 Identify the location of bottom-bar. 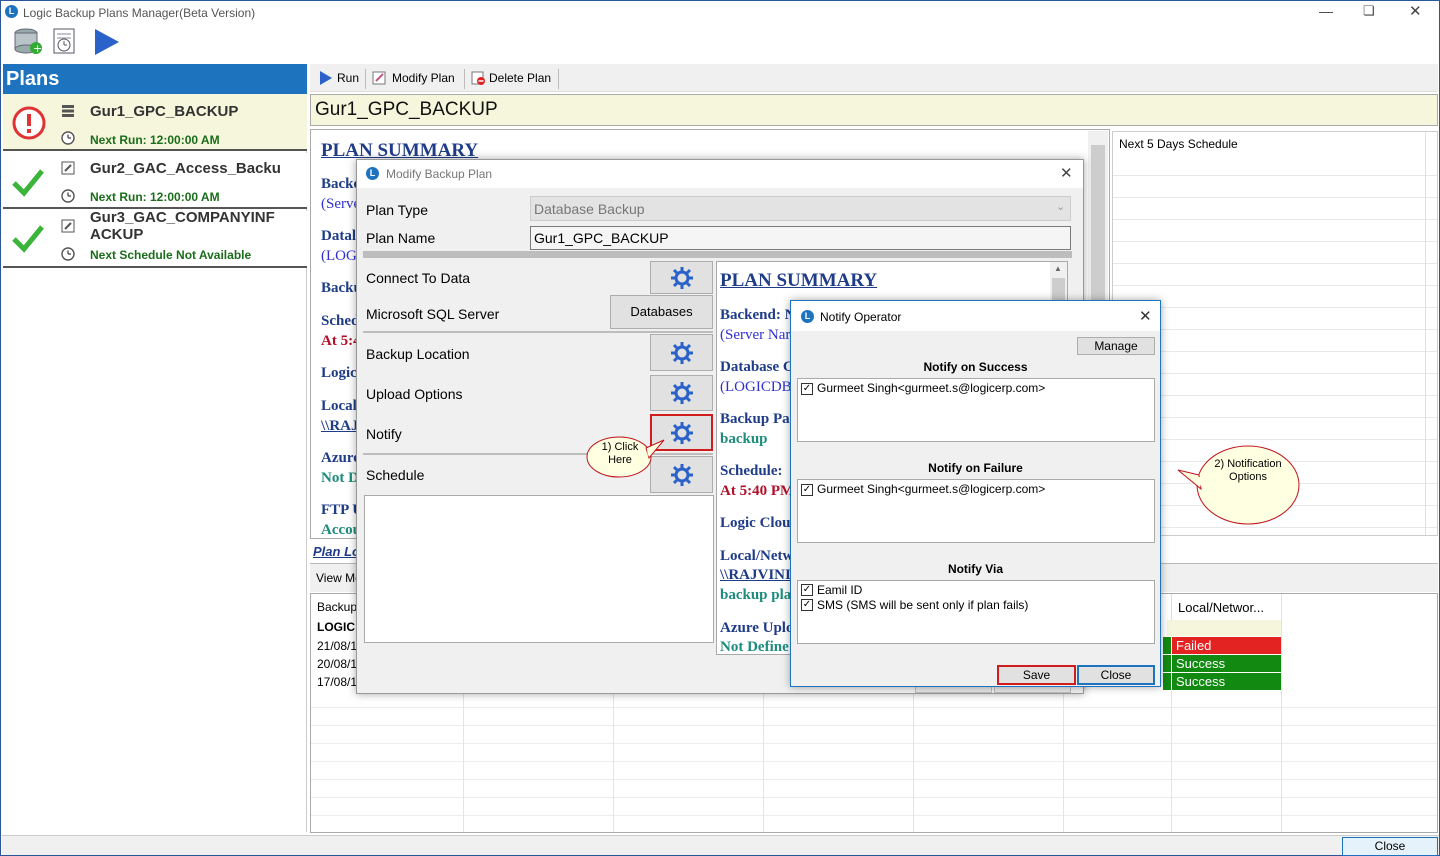
(720, 845).